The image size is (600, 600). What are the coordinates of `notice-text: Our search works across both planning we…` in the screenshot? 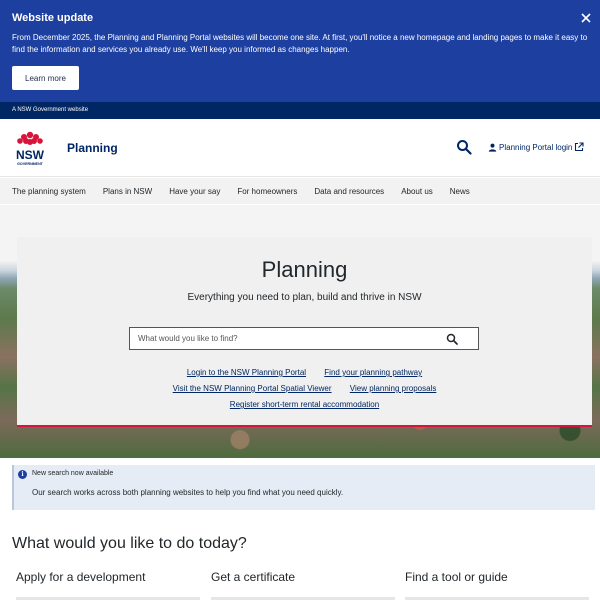 It's located at (188, 492).